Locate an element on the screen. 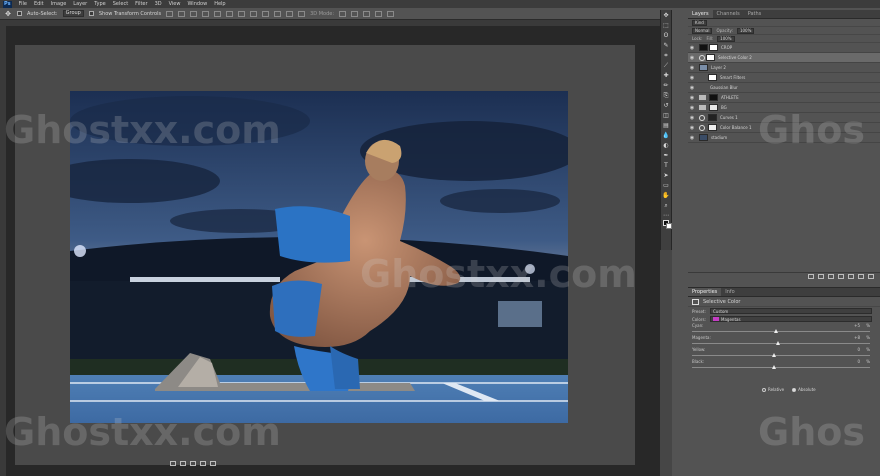  distribute-top-icon is located at coordinates (242, 13).